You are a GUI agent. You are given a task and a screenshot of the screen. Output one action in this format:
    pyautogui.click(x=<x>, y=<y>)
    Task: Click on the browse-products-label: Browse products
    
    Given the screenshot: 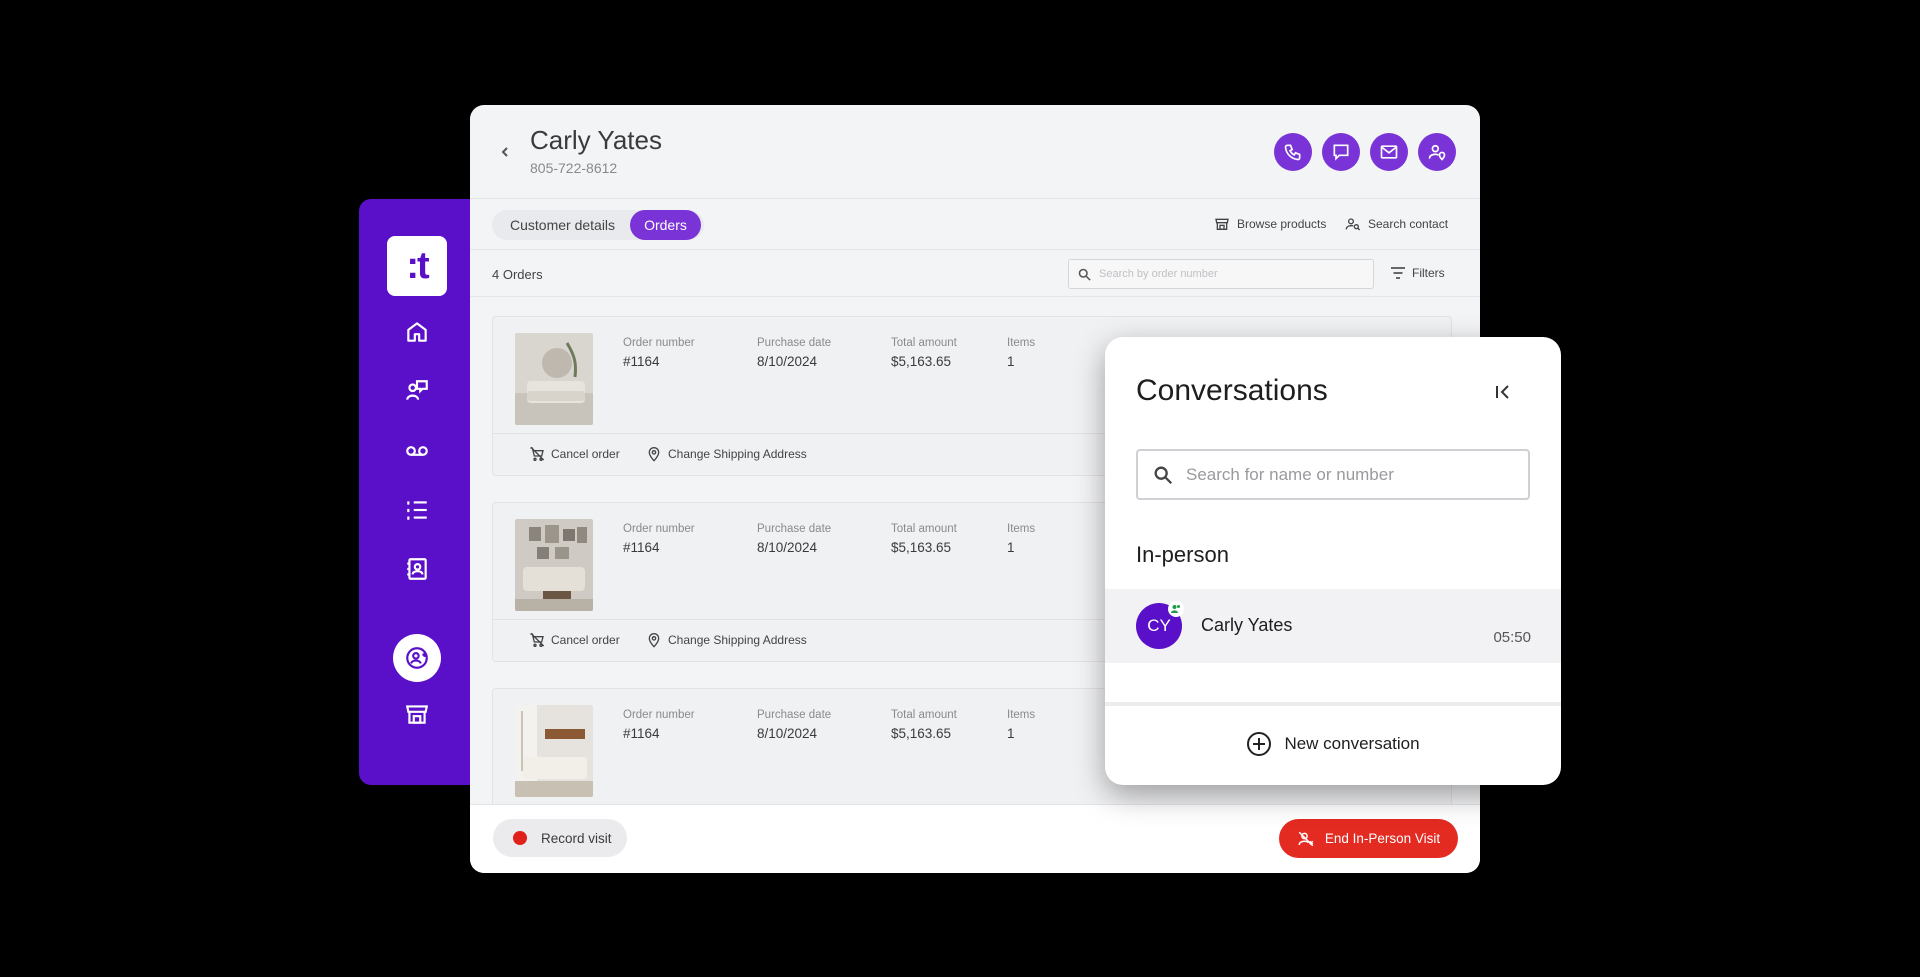 What is the action you would take?
    pyautogui.click(x=1282, y=224)
    